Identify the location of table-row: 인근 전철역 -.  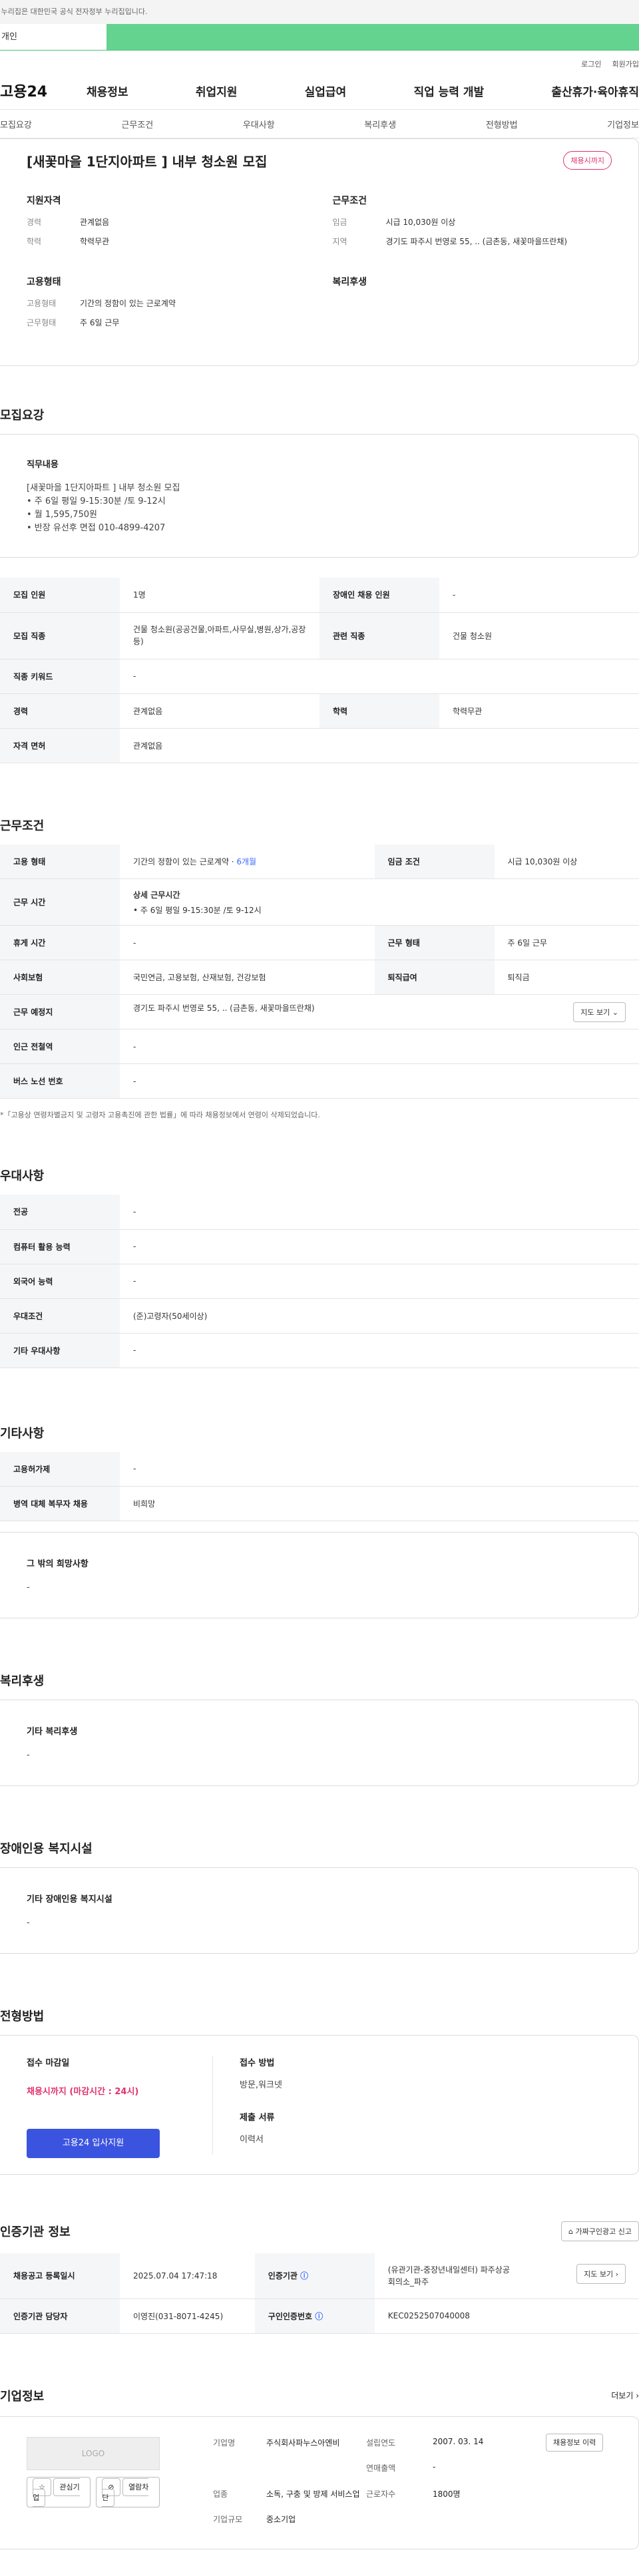
(319, 1046).